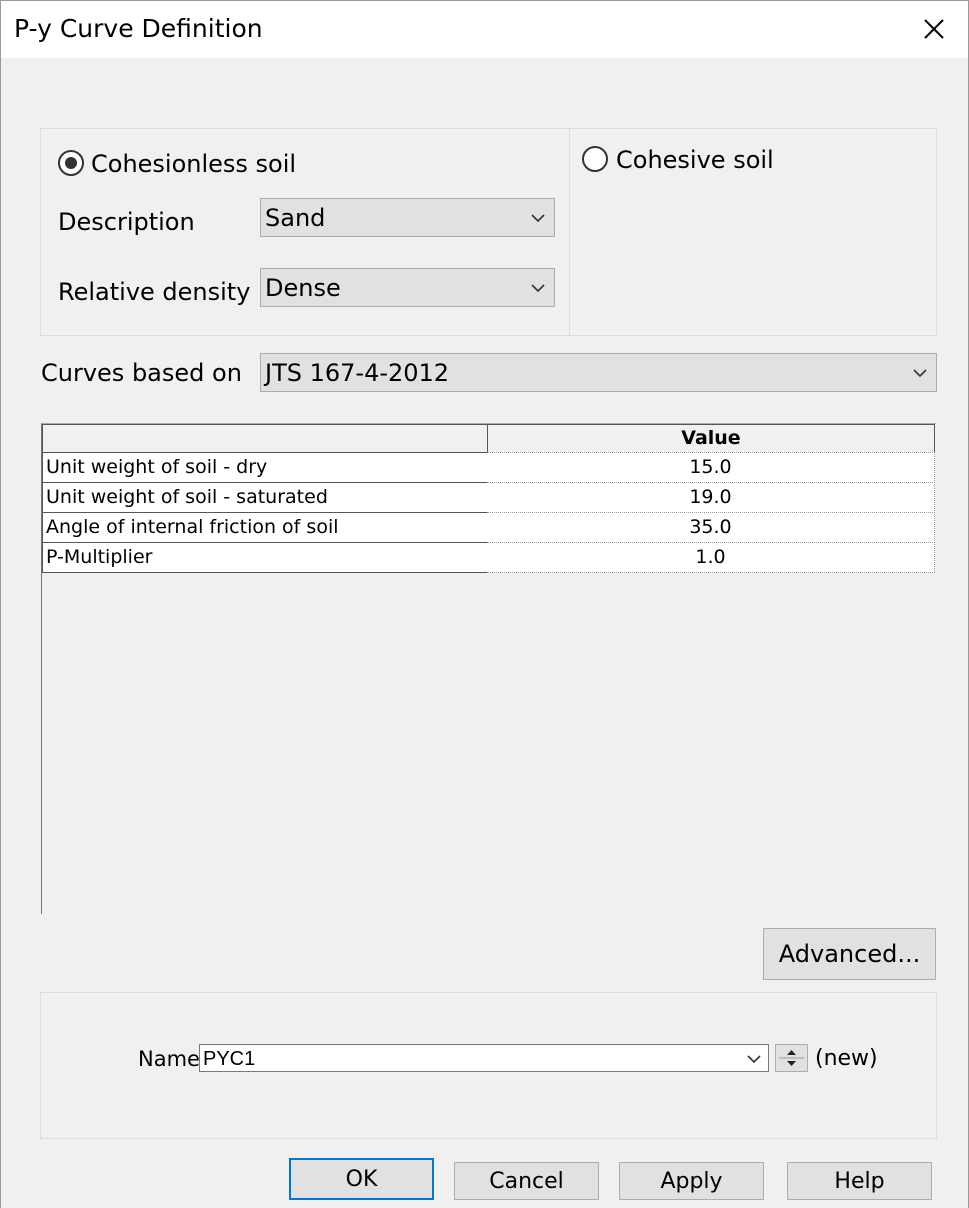  What do you see at coordinates (295, 218) in the screenshot?
I see `description-value: Sand` at bounding box center [295, 218].